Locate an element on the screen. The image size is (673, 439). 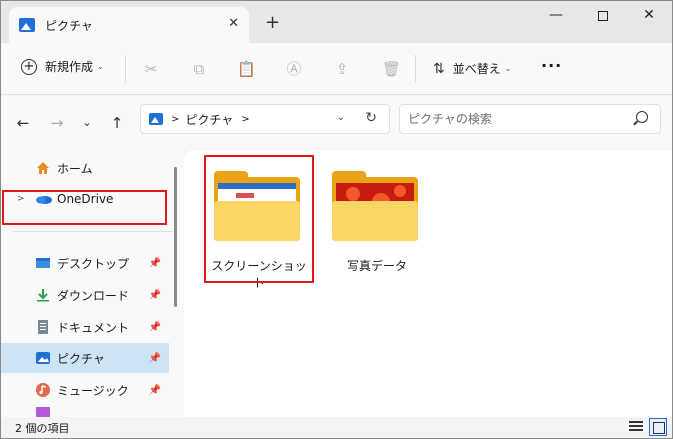
close-button: ✕ is located at coordinates (649, 15).